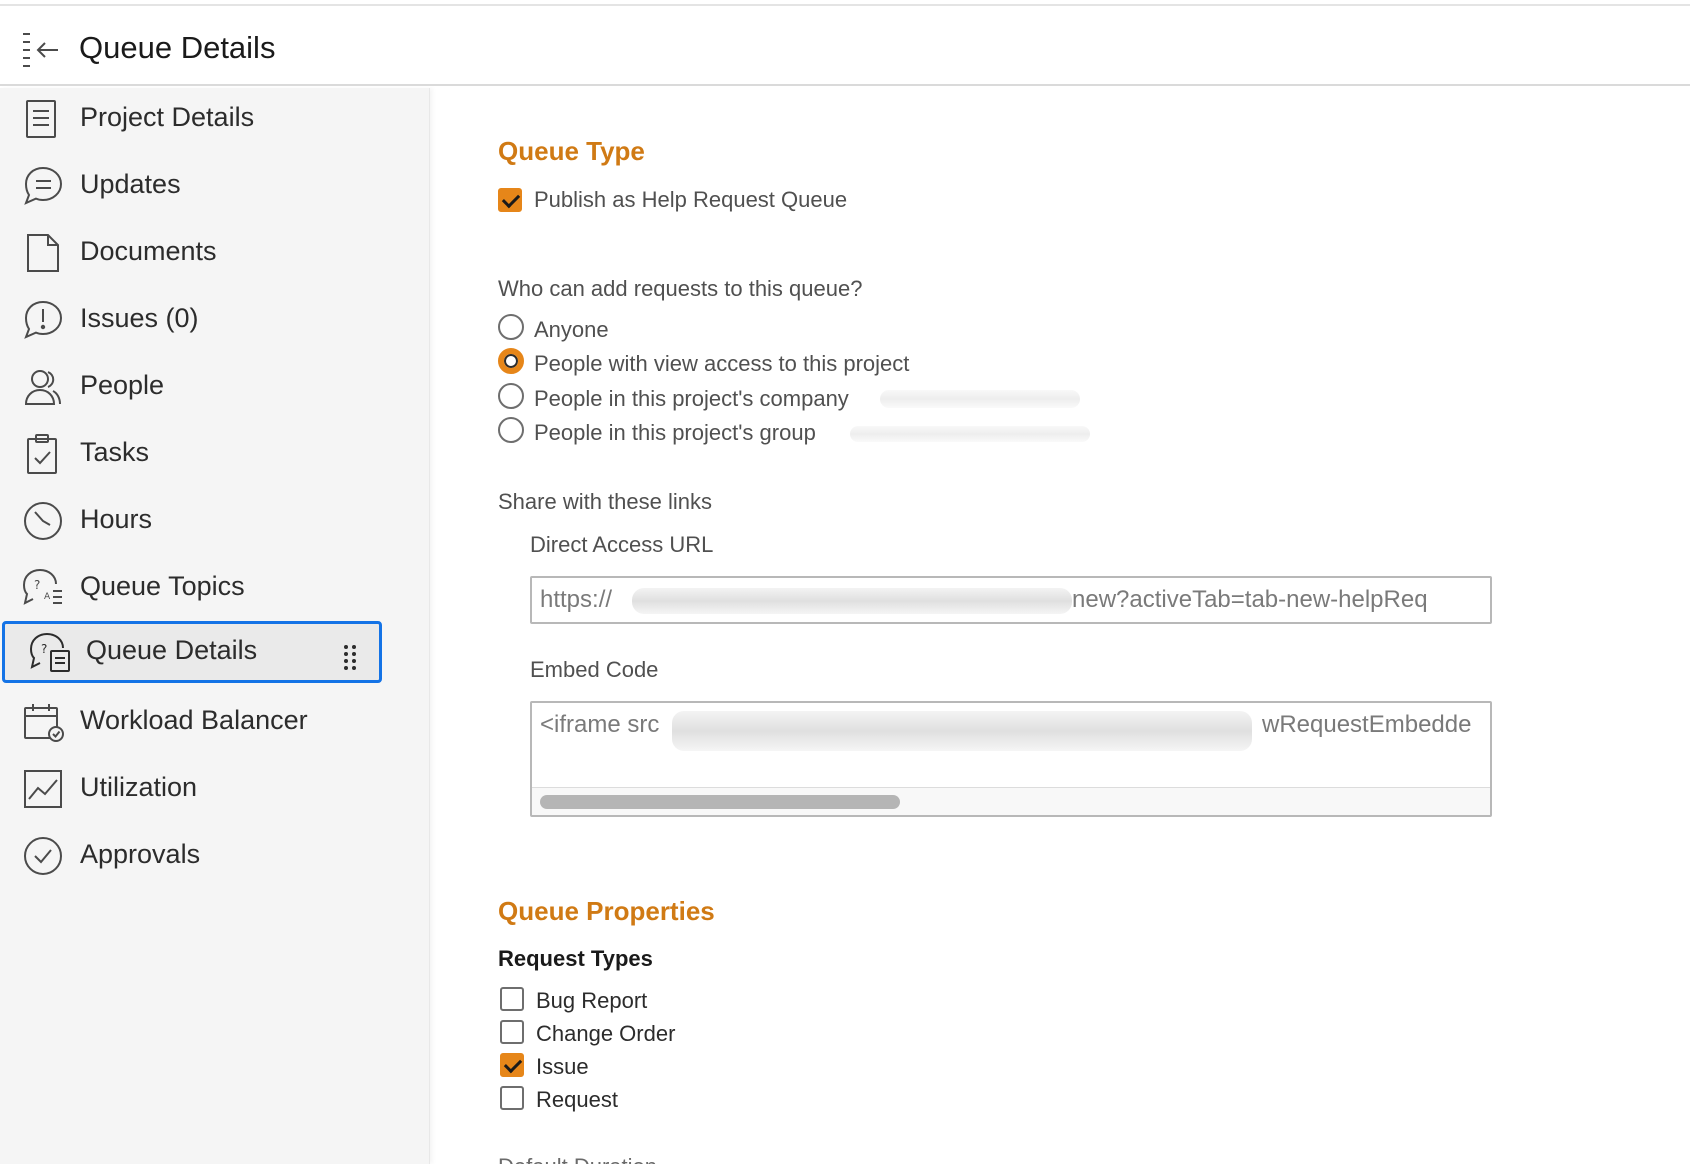 The width and height of the screenshot is (1690, 1164). Describe the element at coordinates (962, 731) in the screenshot. I see `redacted-embed` at that location.